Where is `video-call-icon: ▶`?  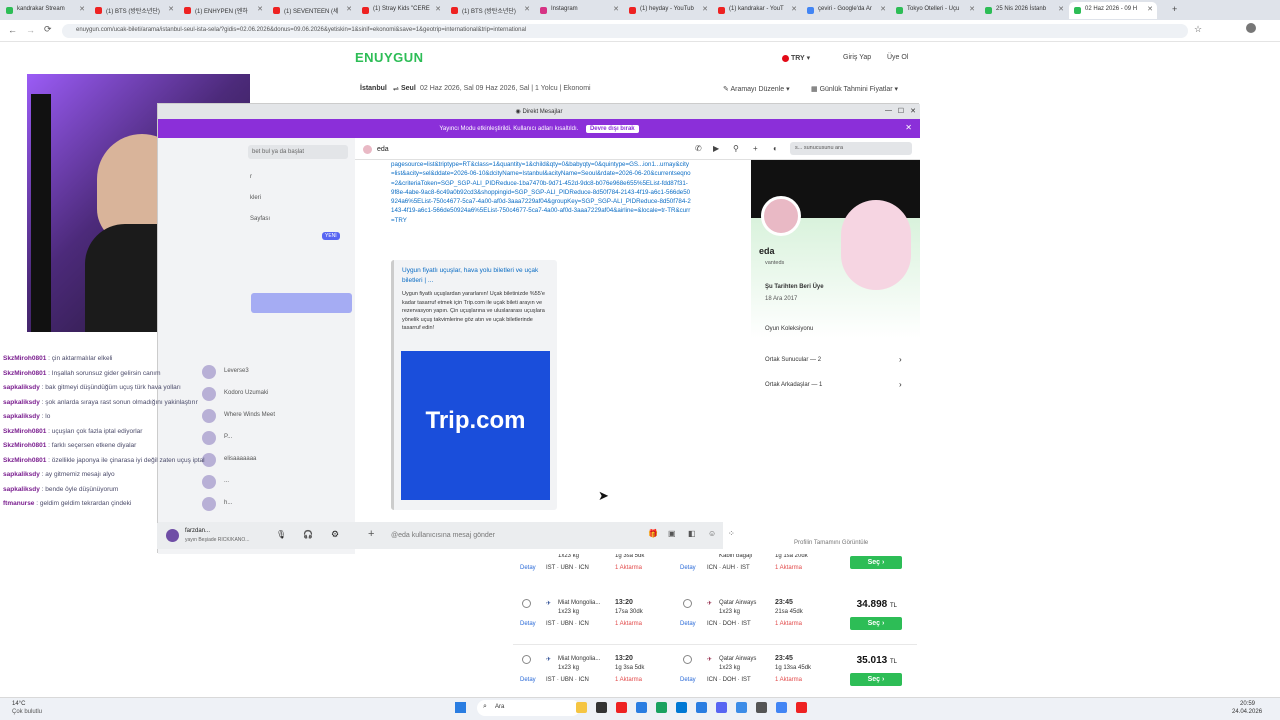
video-call-icon: ▶ is located at coordinates (716, 148).